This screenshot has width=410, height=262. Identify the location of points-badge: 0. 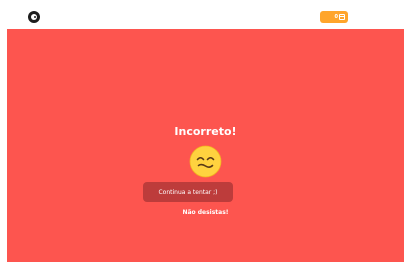
(334, 17).